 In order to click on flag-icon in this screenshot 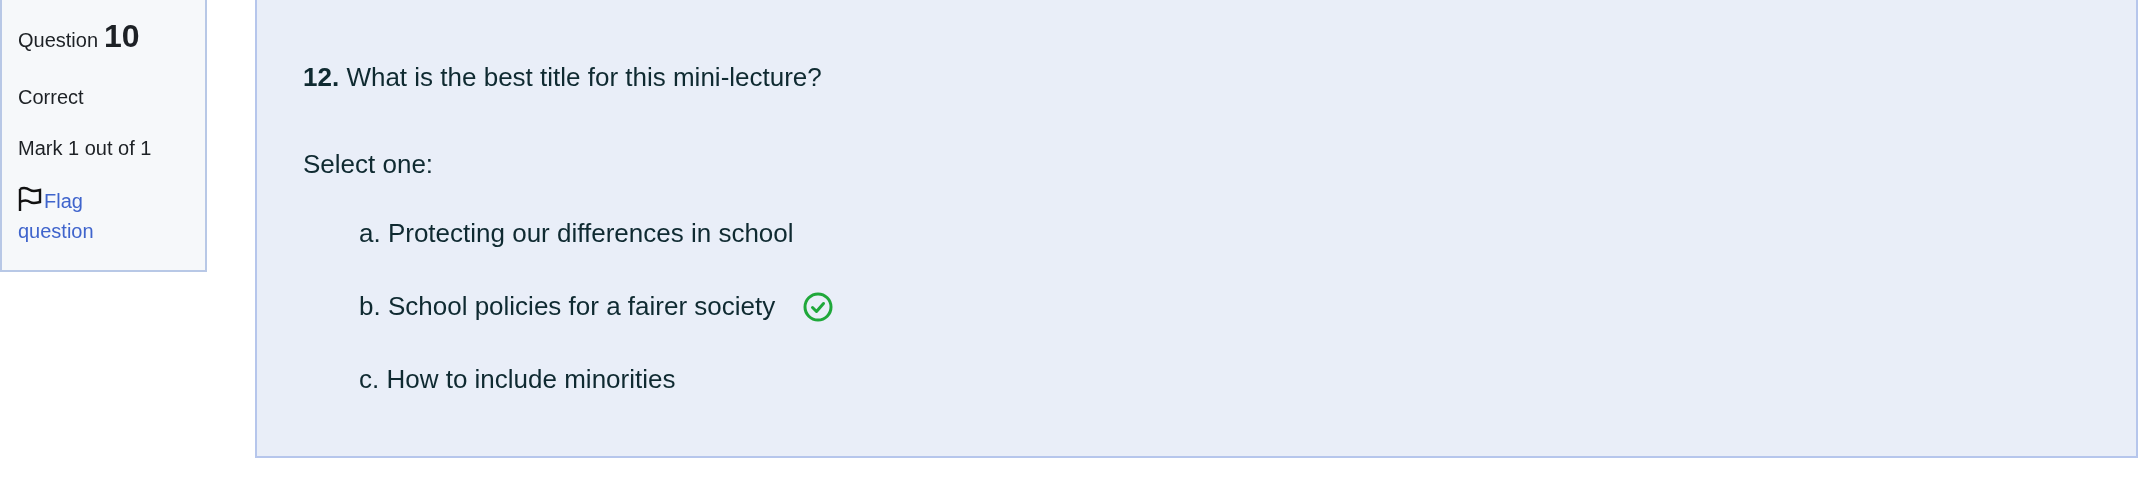, I will do `click(30, 199)`.